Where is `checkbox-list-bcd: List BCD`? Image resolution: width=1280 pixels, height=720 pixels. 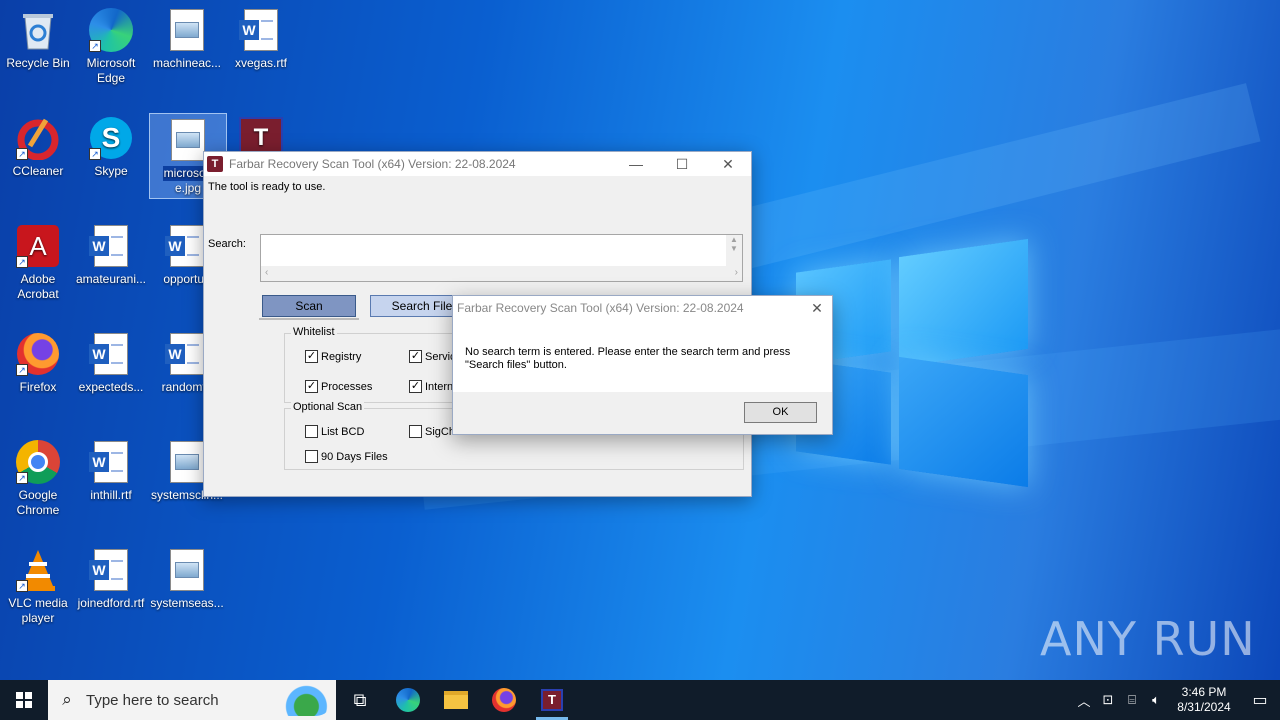 checkbox-list-bcd: List BCD is located at coordinates (334, 431).